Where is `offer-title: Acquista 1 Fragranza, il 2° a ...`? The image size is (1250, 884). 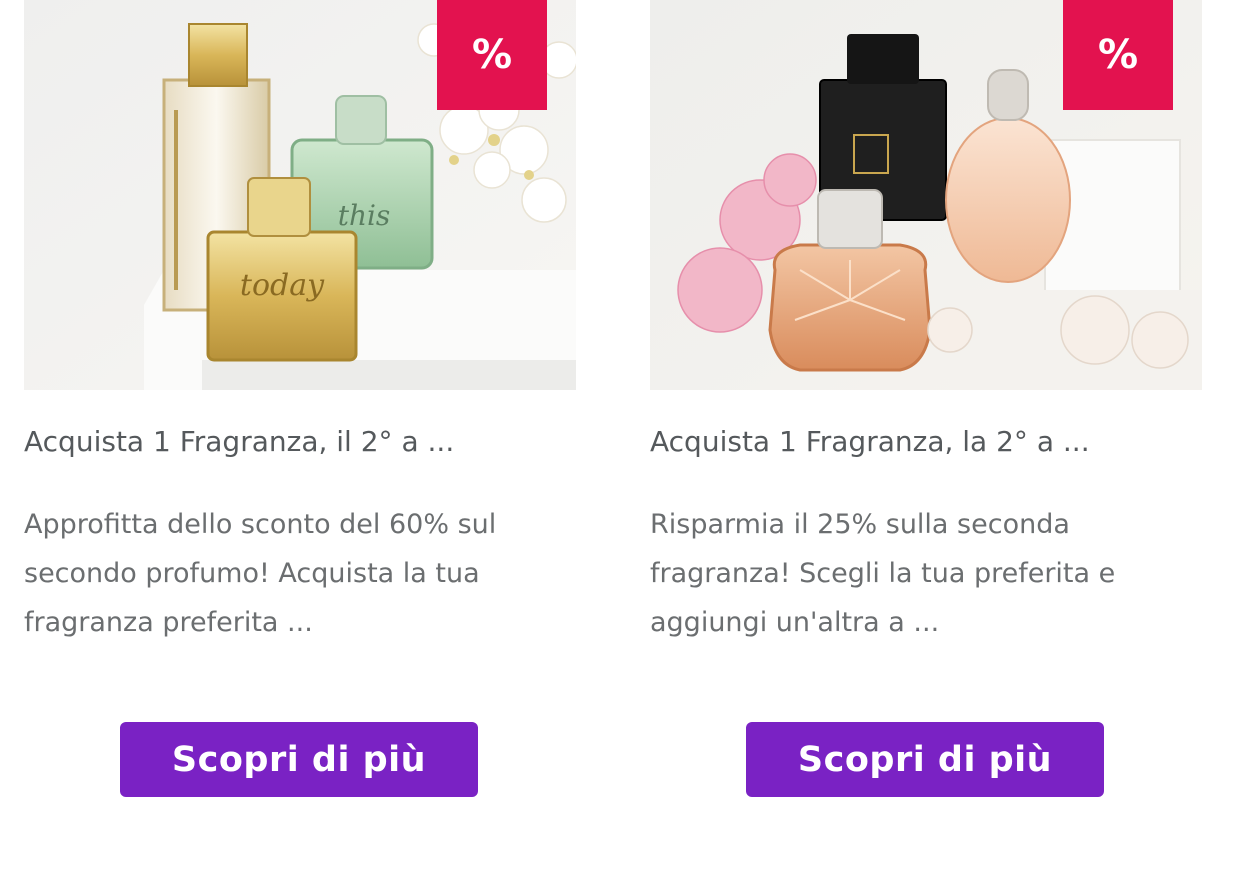 offer-title: Acquista 1 Fragranza, il 2° a ... is located at coordinates (300, 442).